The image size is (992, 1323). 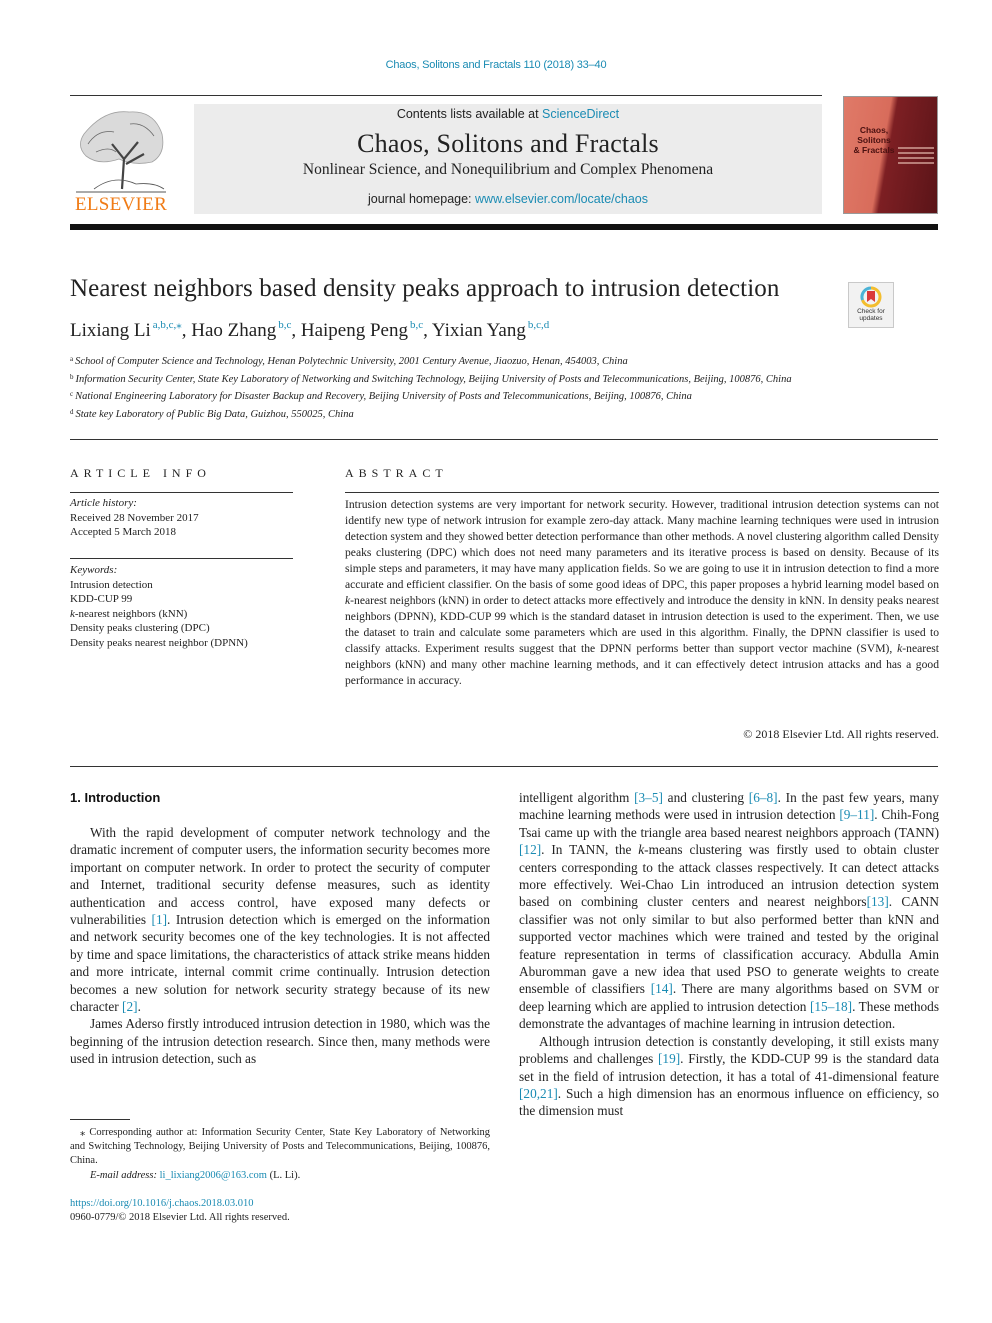 I want to click on article-info-rule, so click(x=181, y=492).